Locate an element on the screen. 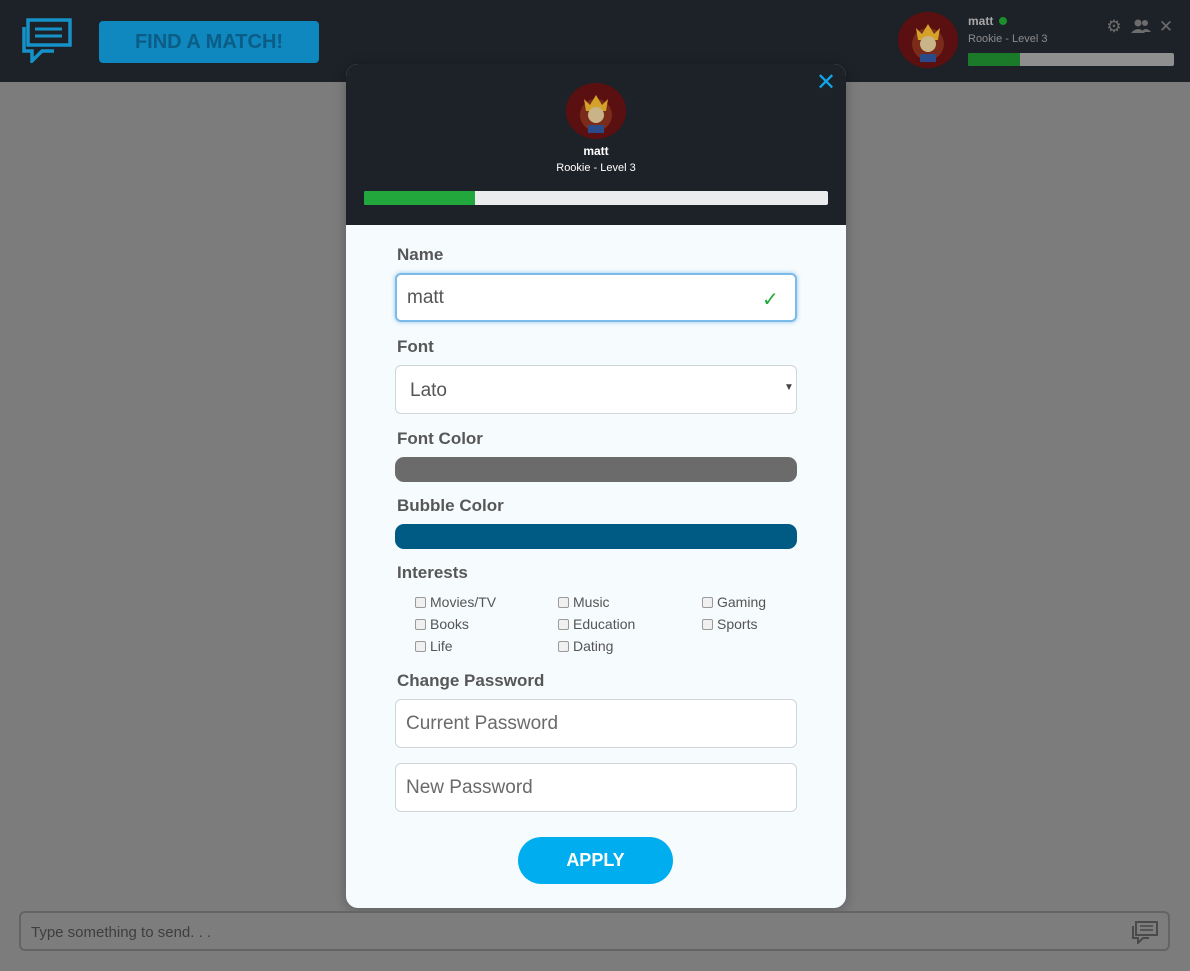 This screenshot has width=1190, height=971. interest-music: Music is located at coordinates (584, 602).